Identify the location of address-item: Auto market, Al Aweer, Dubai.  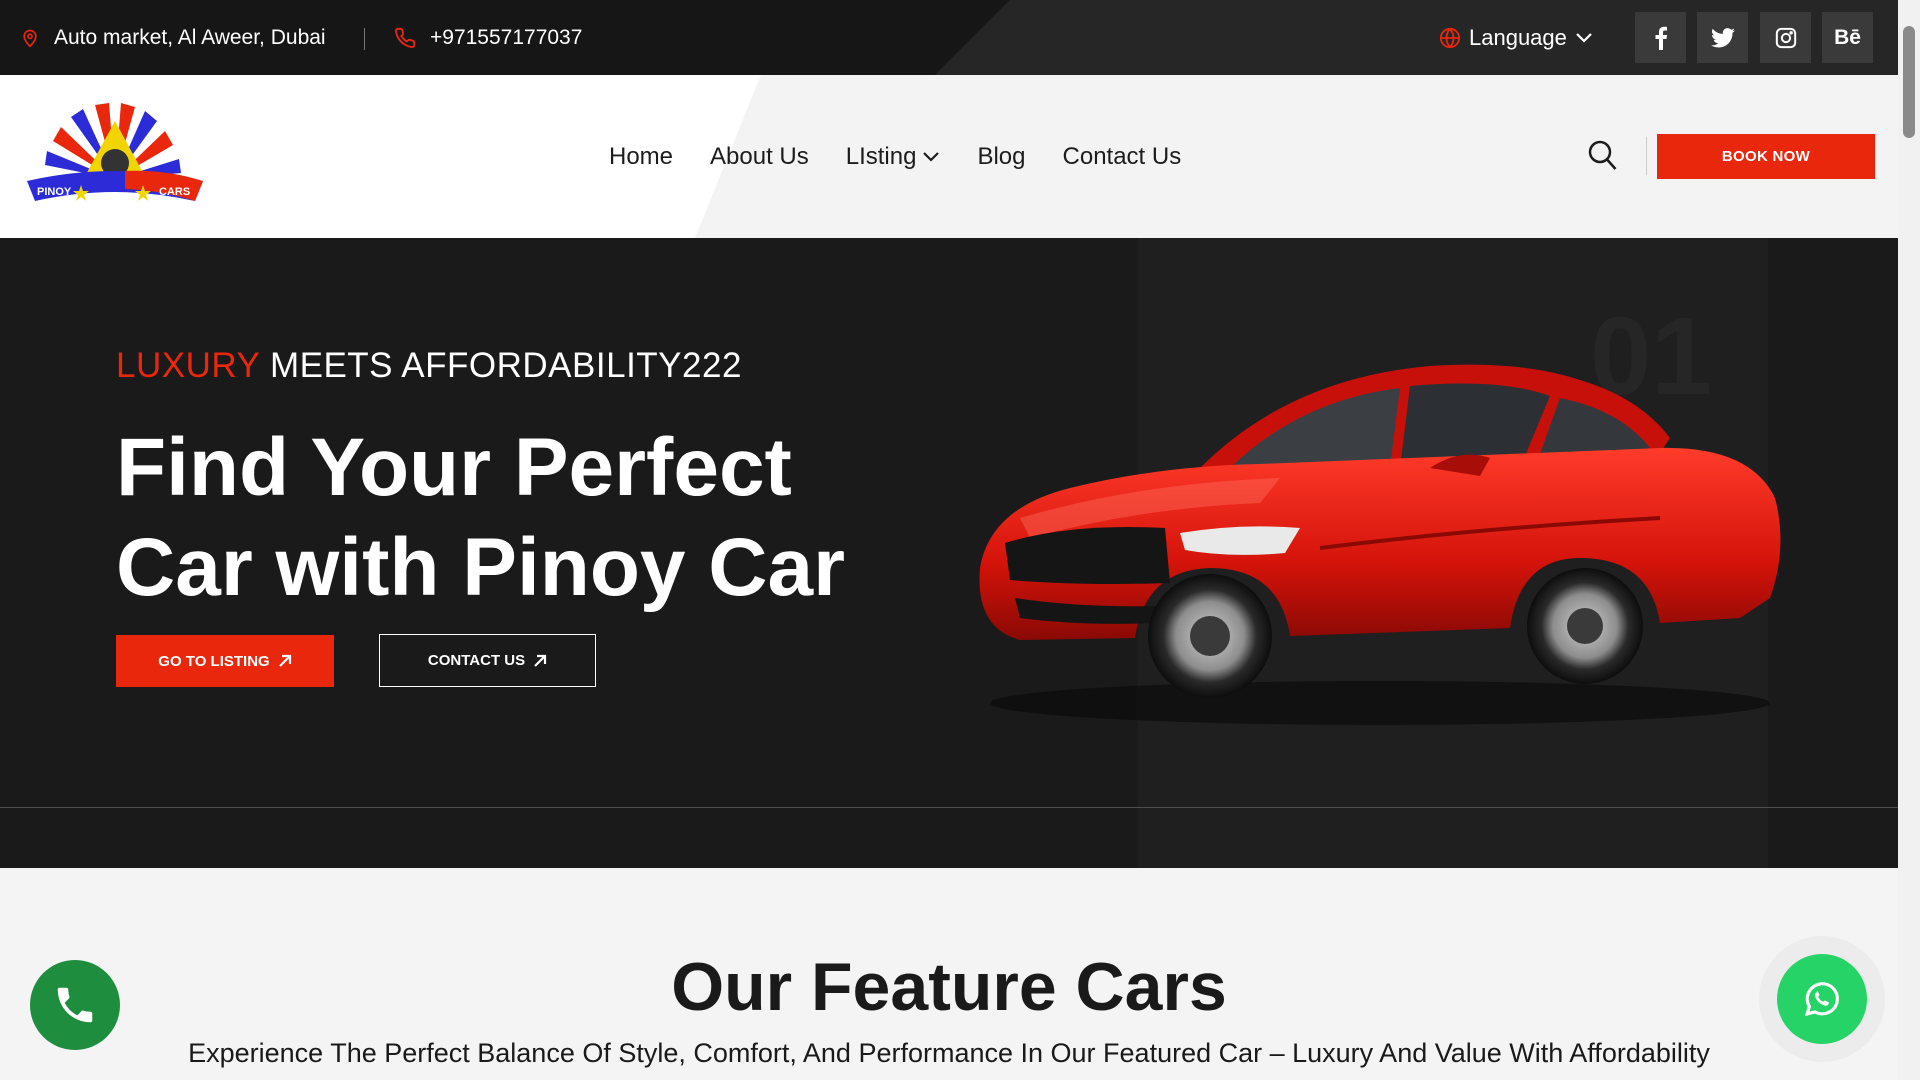
(173, 37).